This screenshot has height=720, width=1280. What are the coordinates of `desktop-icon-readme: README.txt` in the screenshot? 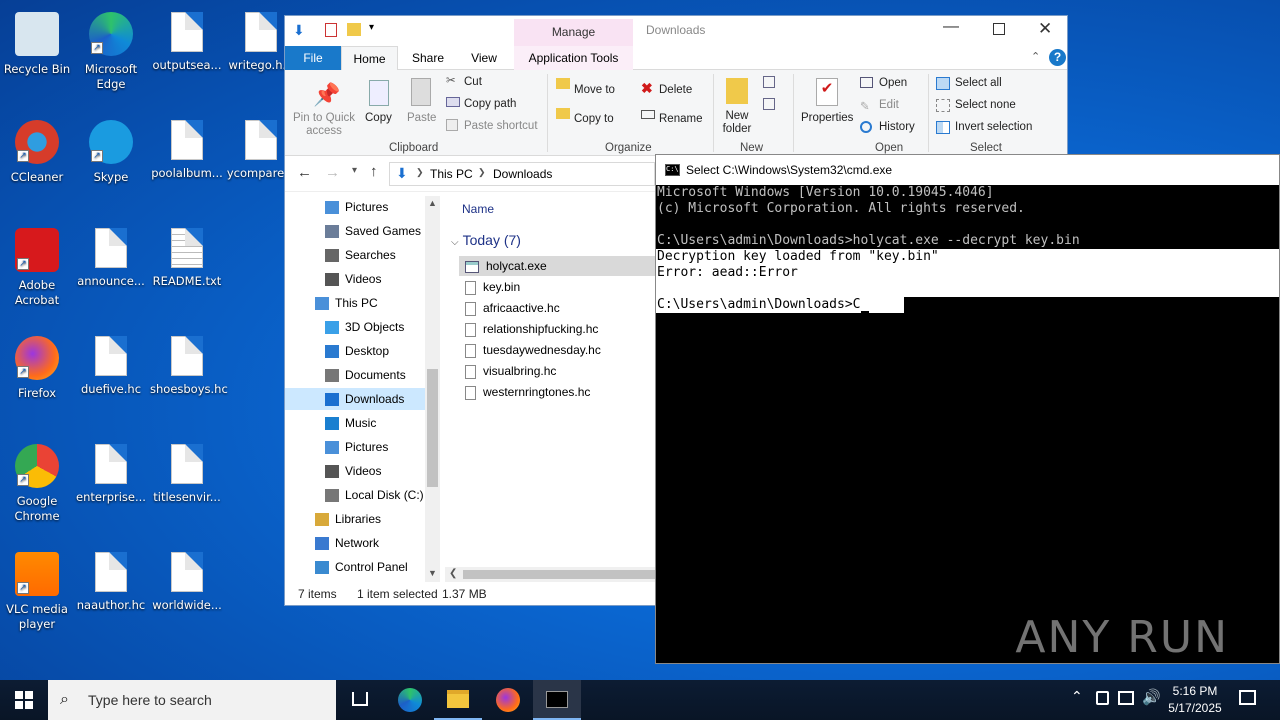 It's located at (187, 256).